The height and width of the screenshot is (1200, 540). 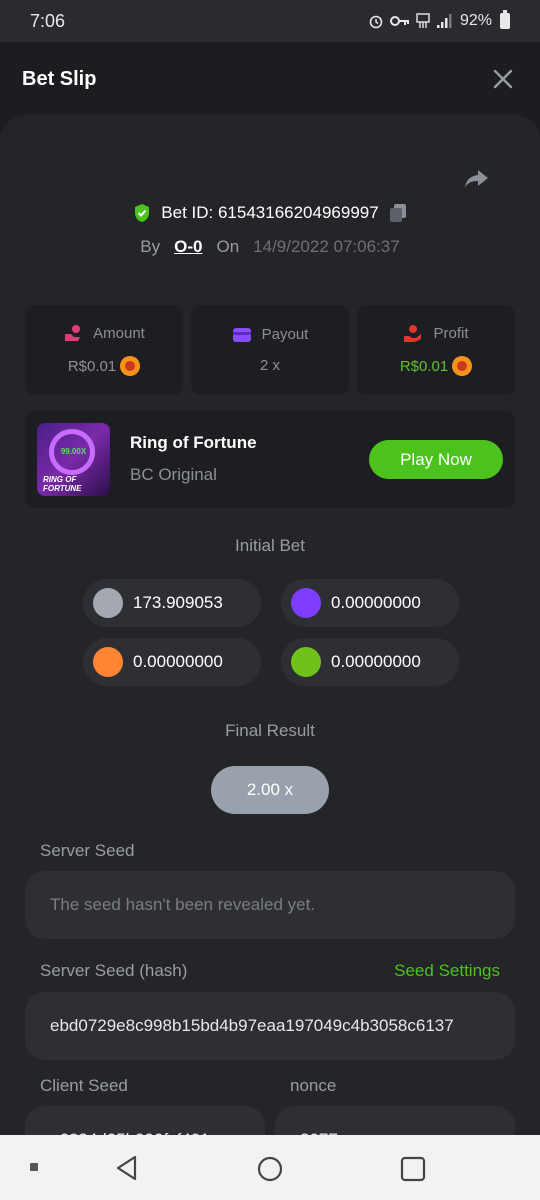 What do you see at coordinates (48, 20) in the screenshot?
I see `status-time: 7:06` at bounding box center [48, 20].